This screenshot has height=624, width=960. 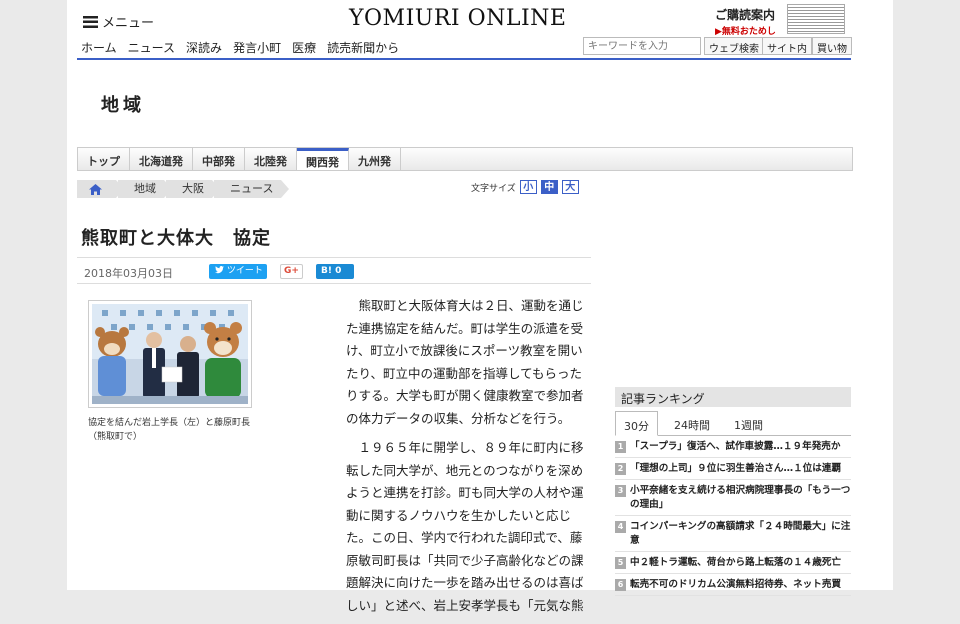 I want to click on twitter-bird-icon, so click(x=219, y=270).